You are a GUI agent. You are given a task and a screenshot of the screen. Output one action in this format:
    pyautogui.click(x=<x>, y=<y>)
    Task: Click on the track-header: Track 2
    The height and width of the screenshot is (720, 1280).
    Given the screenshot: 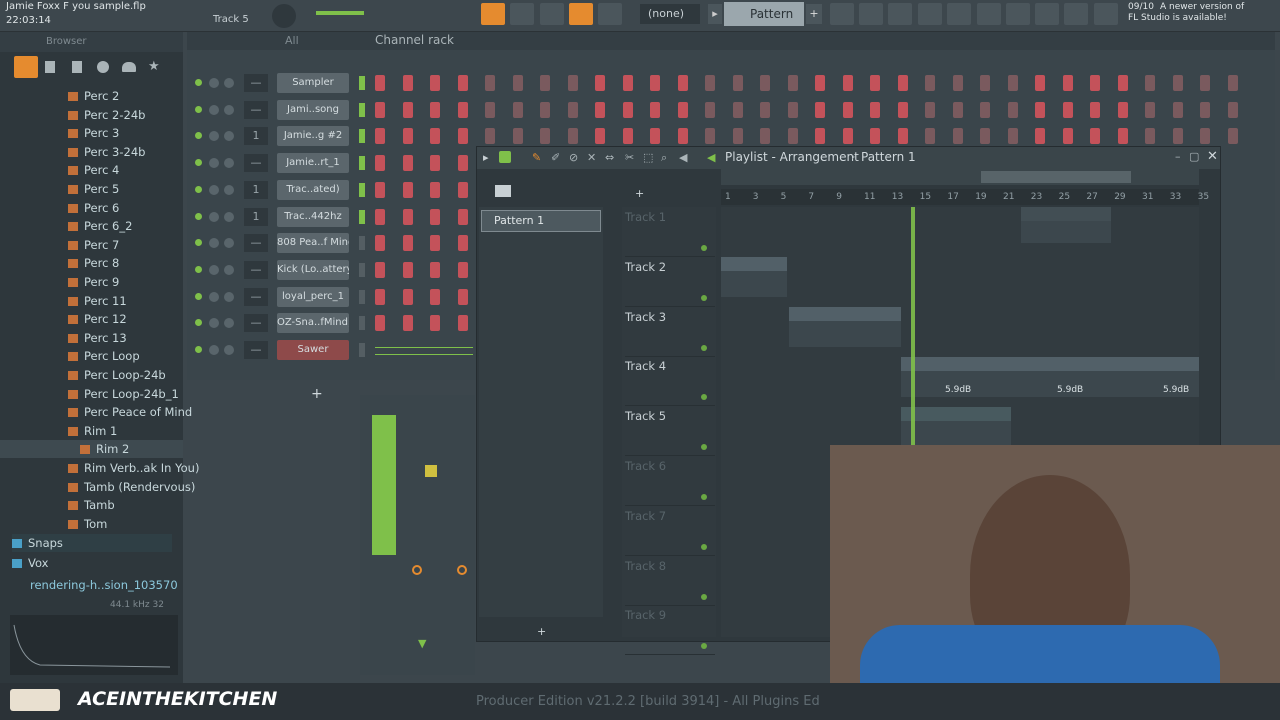 What is the action you would take?
    pyautogui.click(x=670, y=282)
    